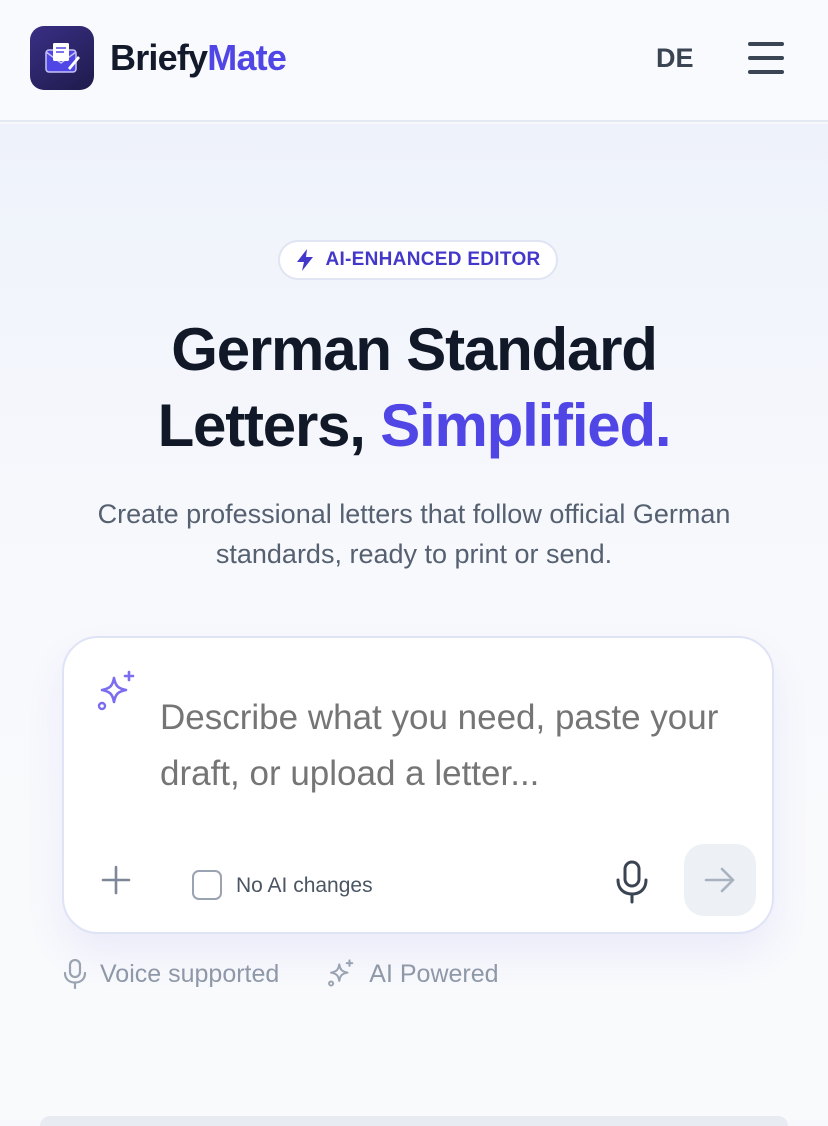  Describe the element at coordinates (304, 974) in the screenshot. I see `feature-list: Voice supported AI Powered` at that location.